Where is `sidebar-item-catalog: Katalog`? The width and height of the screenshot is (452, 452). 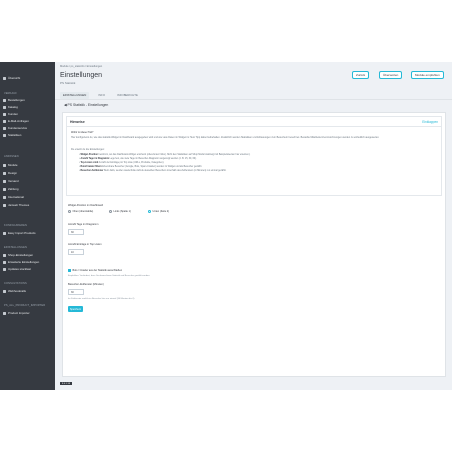
sidebar-item-catalog: Katalog is located at coordinates (10, 107).